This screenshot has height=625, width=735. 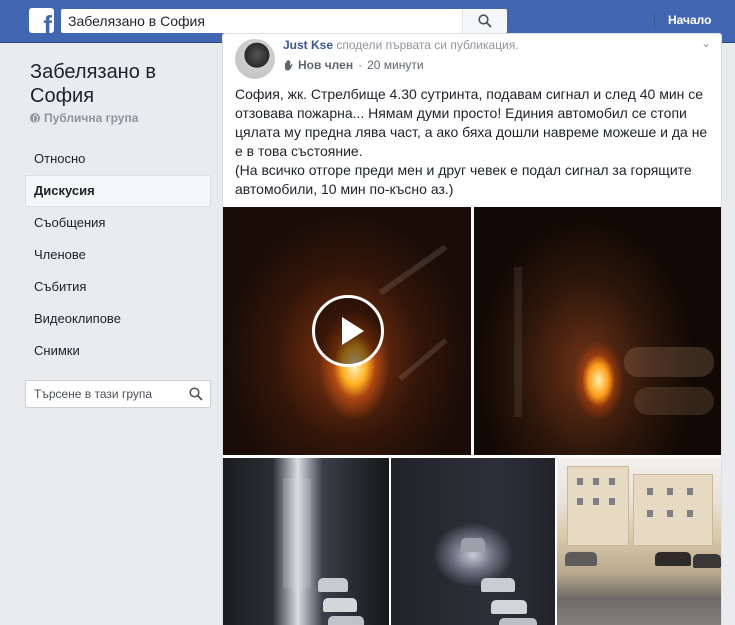 I want to click on post-header: Just Kse сподели първата си публикация., so click(x=401, y=45).